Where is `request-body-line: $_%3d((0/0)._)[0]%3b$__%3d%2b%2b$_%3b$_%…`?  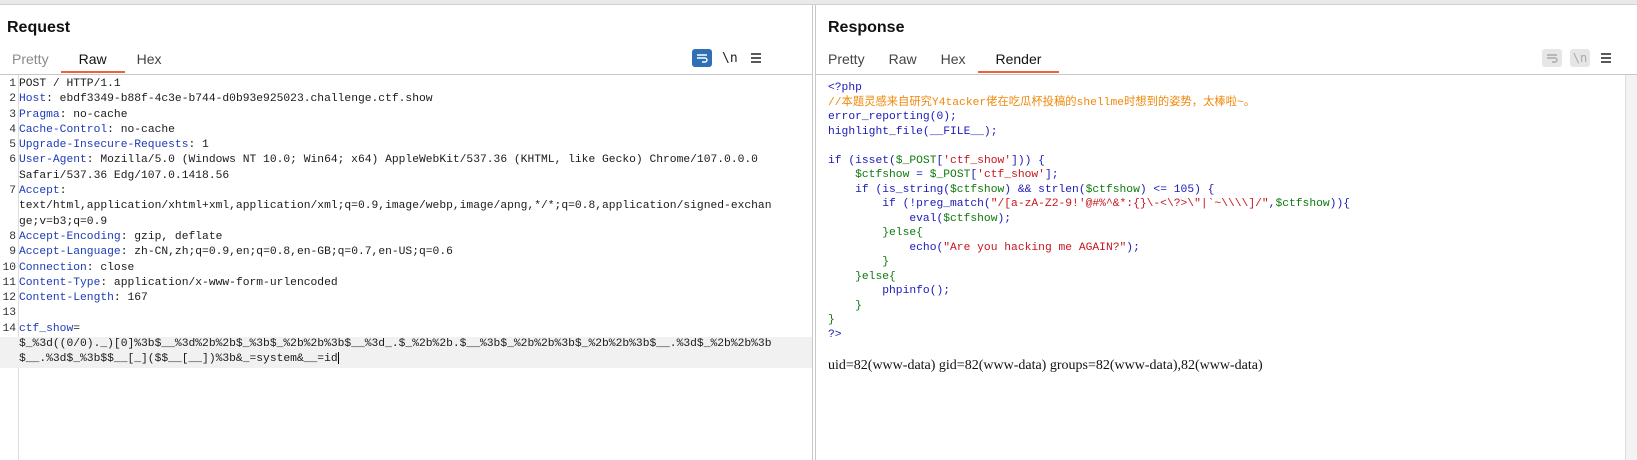
request-body-line: $_%3d((0/0)._)[0]%3b$__%3d%2b%2b$_%3b$_%… is located at coordinates (406, 345).